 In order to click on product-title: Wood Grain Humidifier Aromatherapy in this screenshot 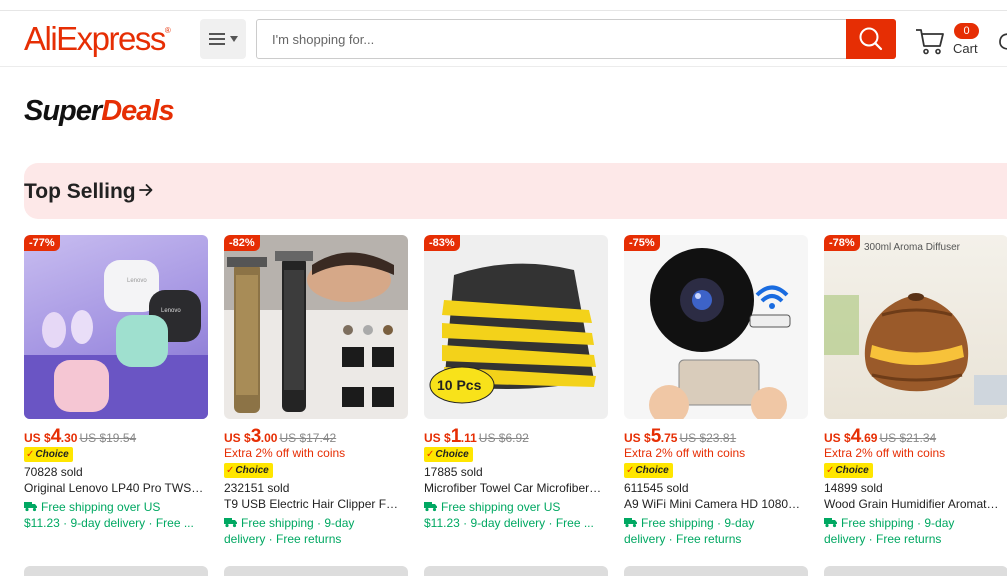, I will do `click(914, 504)`.